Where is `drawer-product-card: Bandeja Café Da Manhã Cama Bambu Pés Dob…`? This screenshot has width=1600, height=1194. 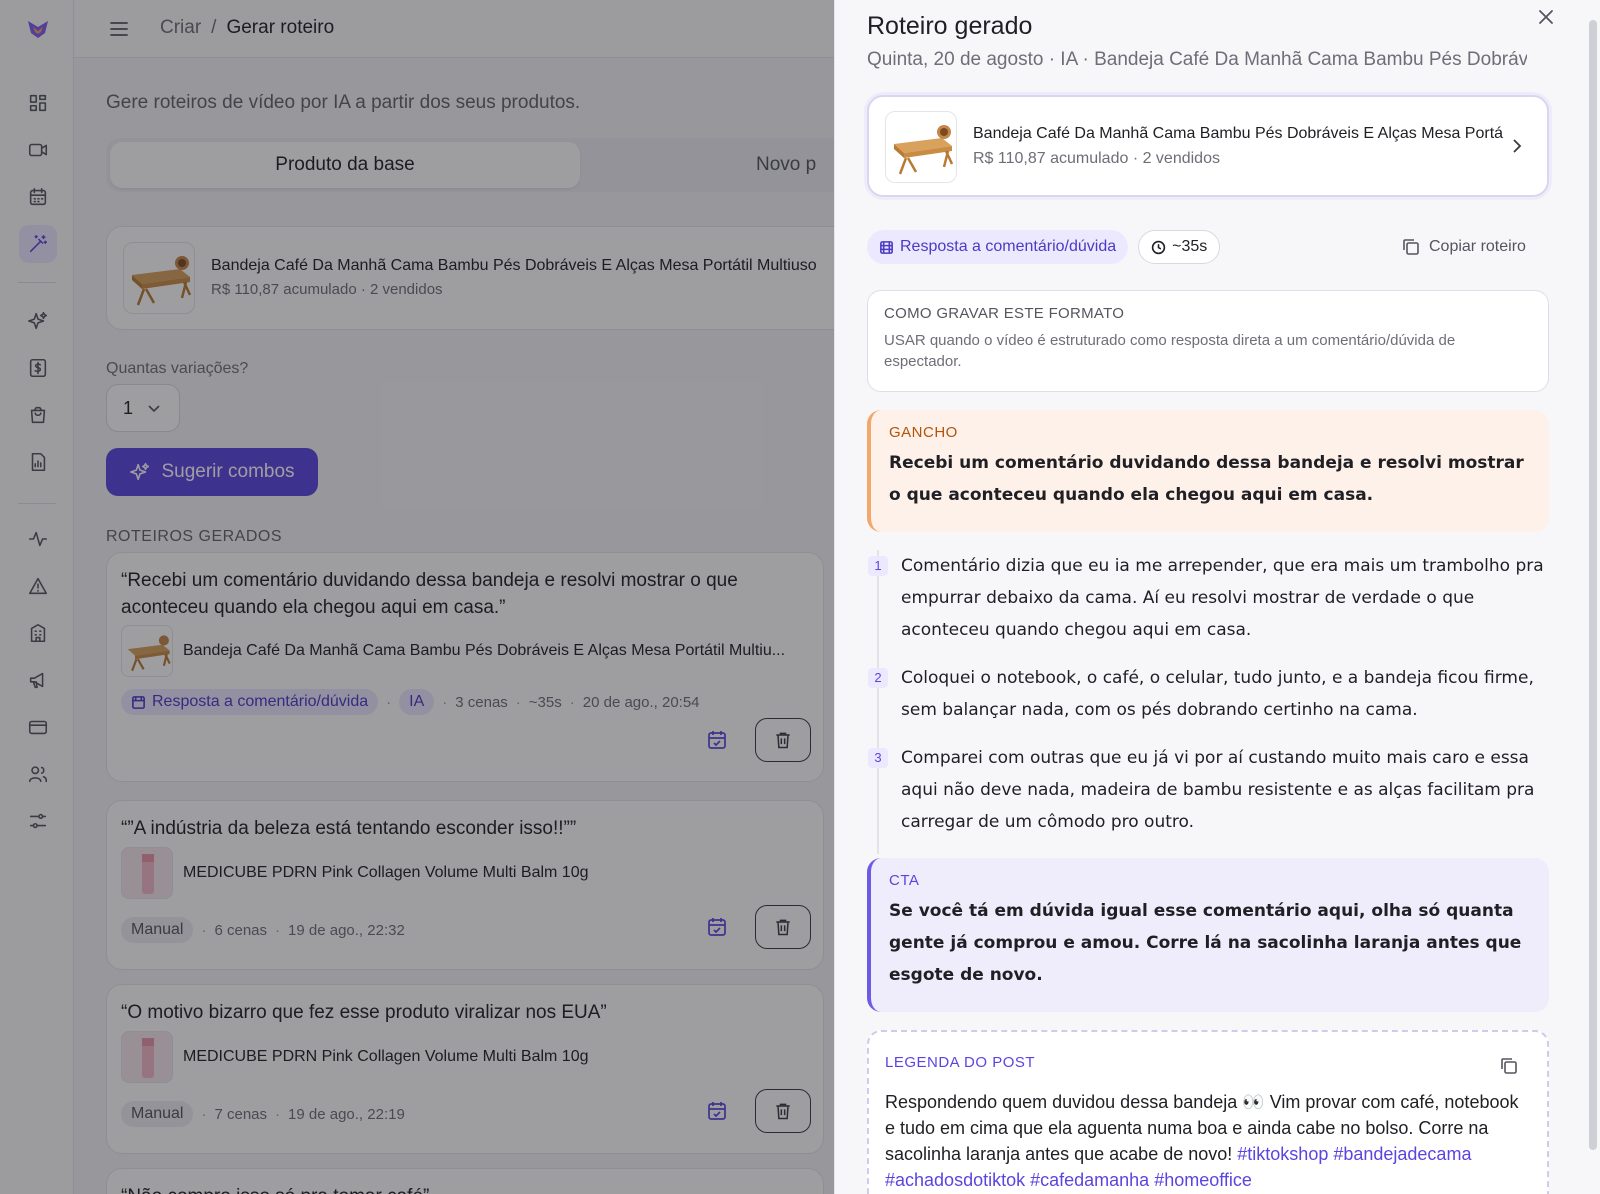 drawer-product-card: Bandeja Café Da Manhã Cama Bambu Pés Dob… is located at coordinates (1208, 146).